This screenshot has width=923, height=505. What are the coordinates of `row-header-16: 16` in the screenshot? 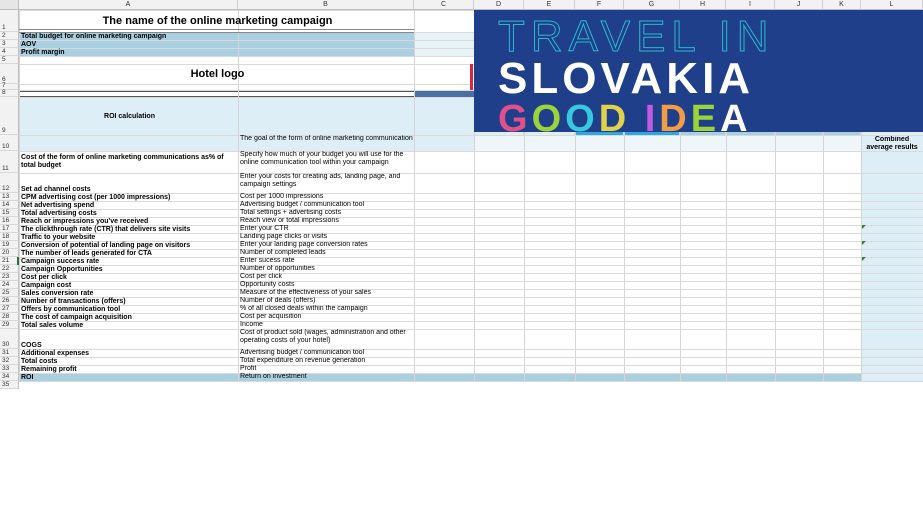 It's located at (9, 221).